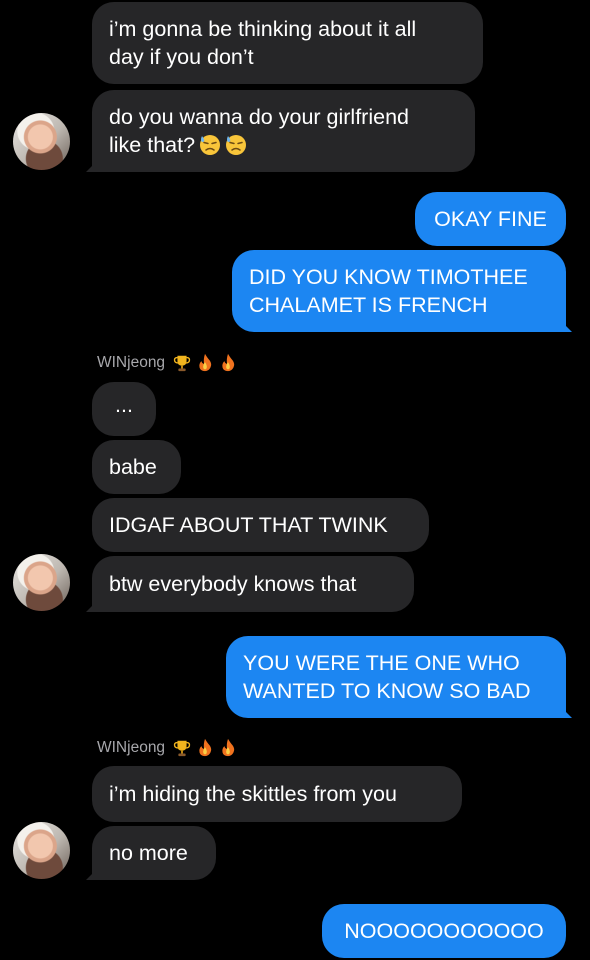  Describe the element at coordinates (181, 57) in the screenshot. I see `message-text: day if you don’t` at that location.